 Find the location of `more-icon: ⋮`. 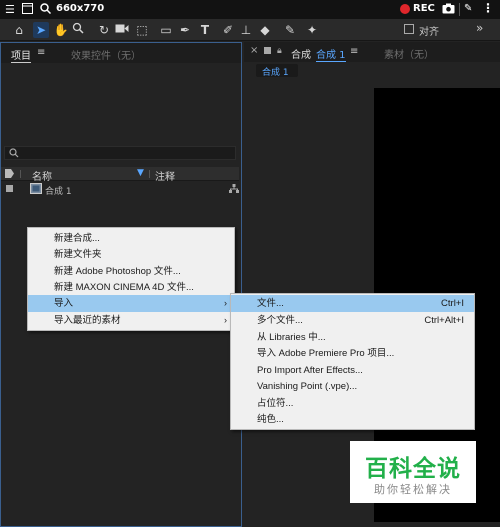

more-icon: ⋮ is located at coordinates (488, 8).